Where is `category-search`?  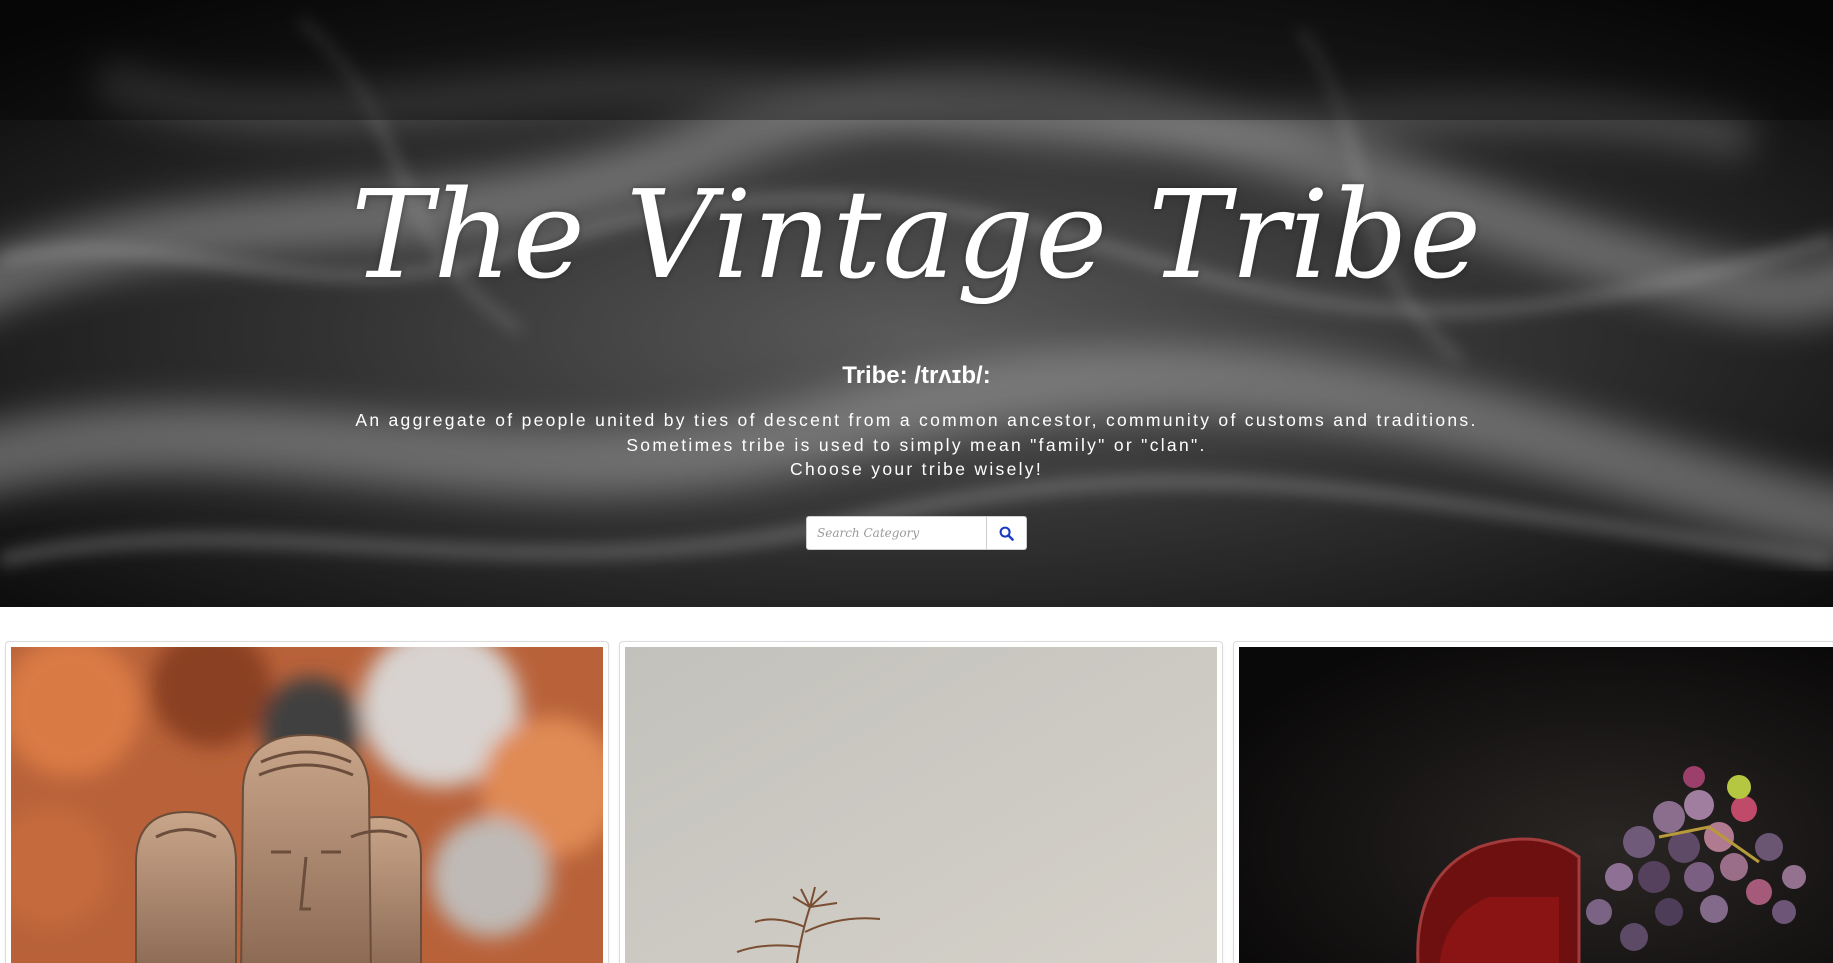 category-search is located at coordinates (916, 533).